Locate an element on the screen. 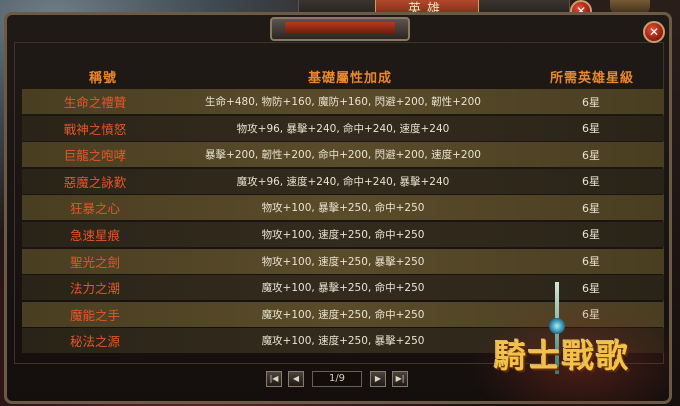  title-name: 聖光之劍 is located at coordinates (94, 262).